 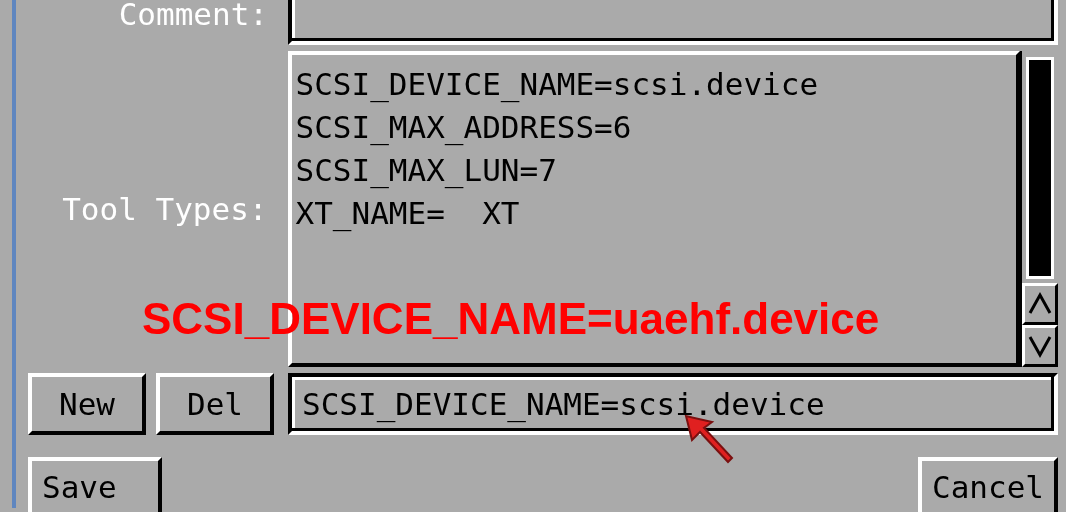 What do you see at coordinates (654, 170) in the screenshot?
I see `tool-type-entry: SCSI_MAX_LUN=7` at bounding box center [654, 170].